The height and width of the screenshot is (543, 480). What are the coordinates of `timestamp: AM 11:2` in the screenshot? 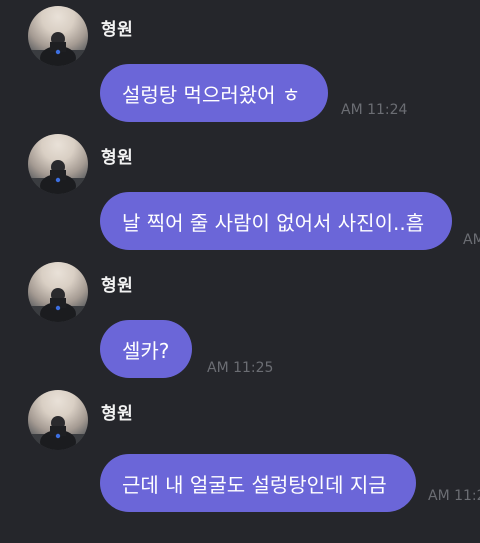 It's located at (454, 496).